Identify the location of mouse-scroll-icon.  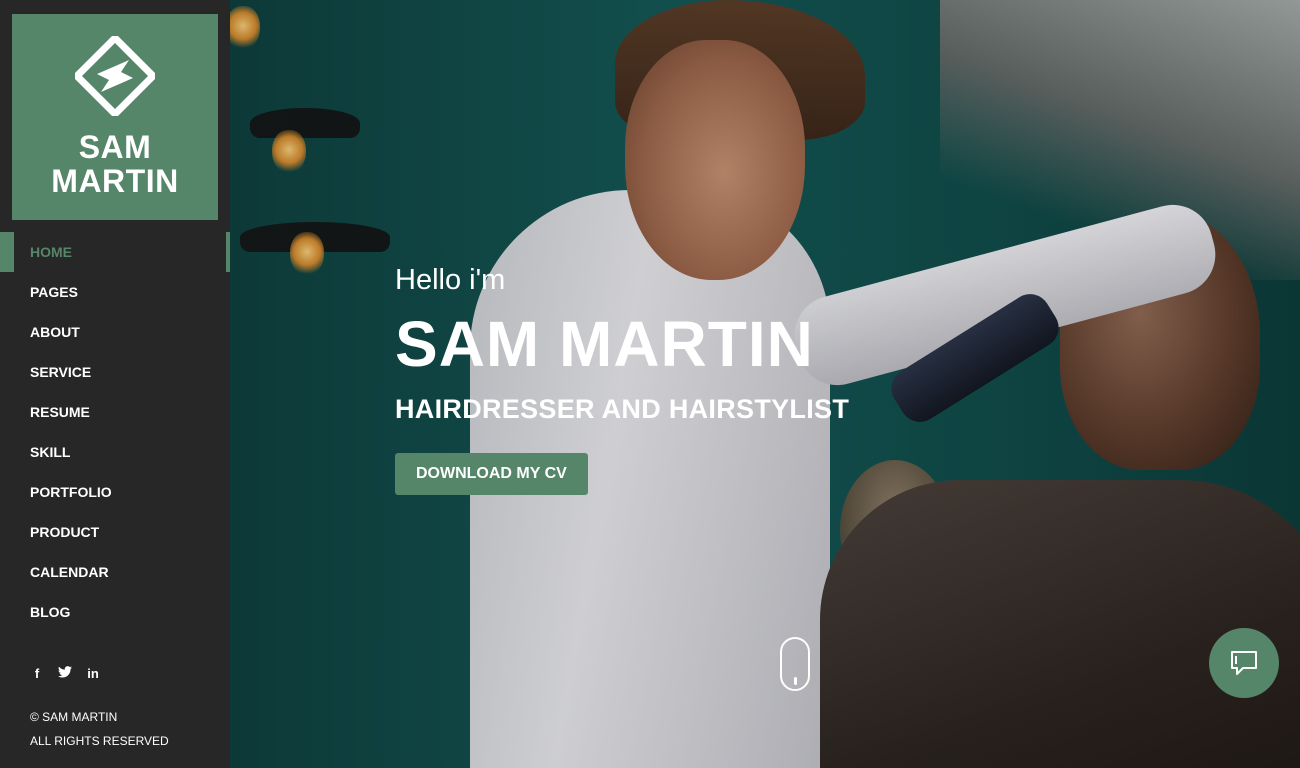
(795, 664).